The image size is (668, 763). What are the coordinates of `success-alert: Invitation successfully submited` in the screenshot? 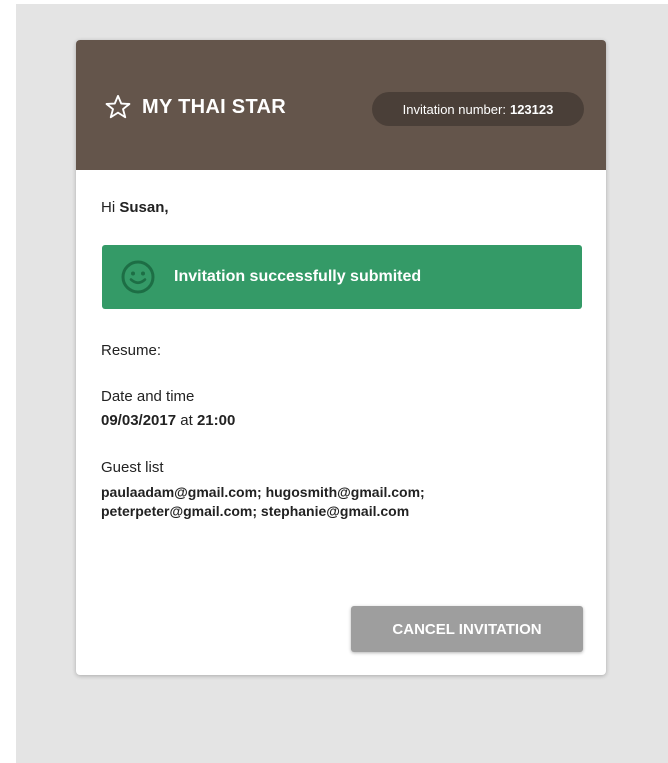 It's located at (342, 277).